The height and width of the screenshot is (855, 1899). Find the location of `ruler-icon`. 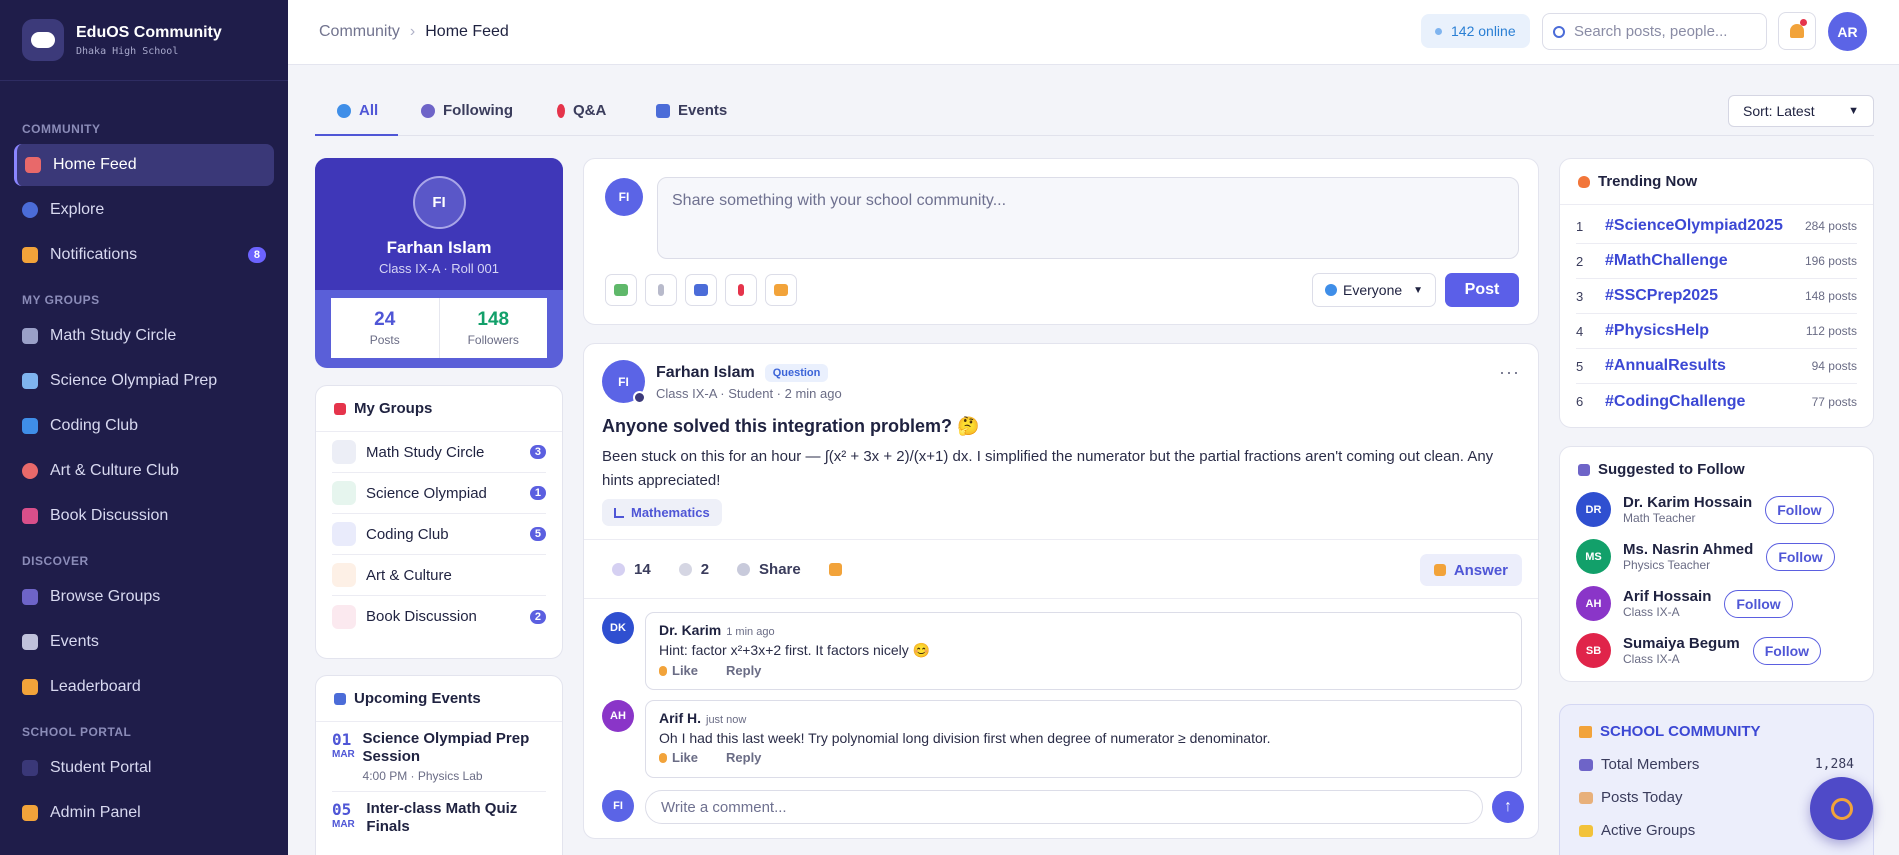

ruler-icon is located at coordinates (619, 512).